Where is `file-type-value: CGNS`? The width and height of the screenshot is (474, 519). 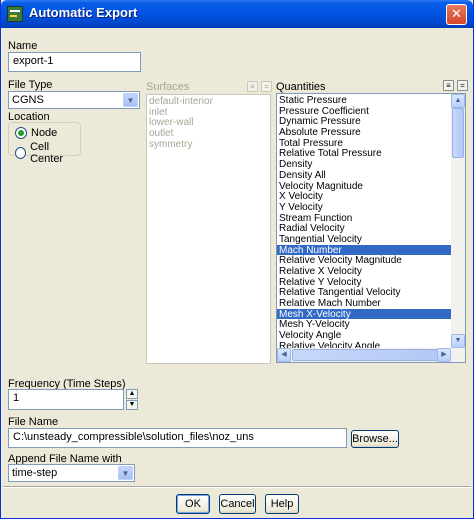 file-type-value: CGNS is located at coordinates (28, 100).